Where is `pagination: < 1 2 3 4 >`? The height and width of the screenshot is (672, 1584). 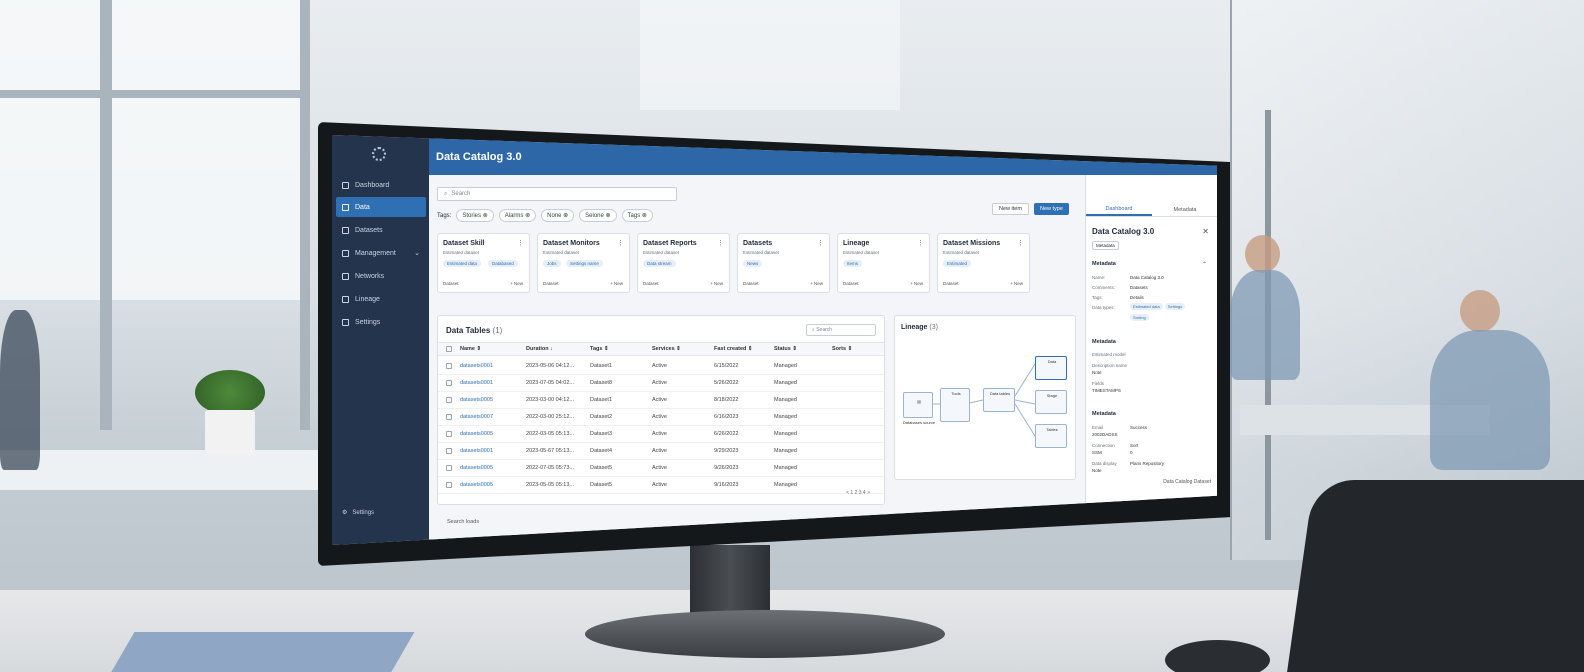 pagination: < 1 2 3 4 > is located at coordinates (858, 493).